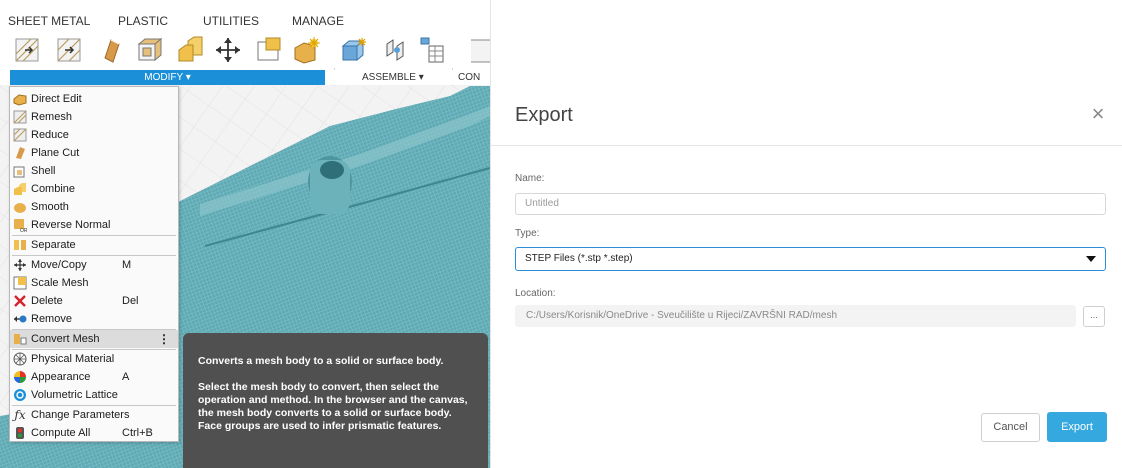 This screenshot has width=1122, height=468. Describe the element at coordinates (94, 377) in the screenshot. I see `menu-item-appearance: Appearance A` at that location.